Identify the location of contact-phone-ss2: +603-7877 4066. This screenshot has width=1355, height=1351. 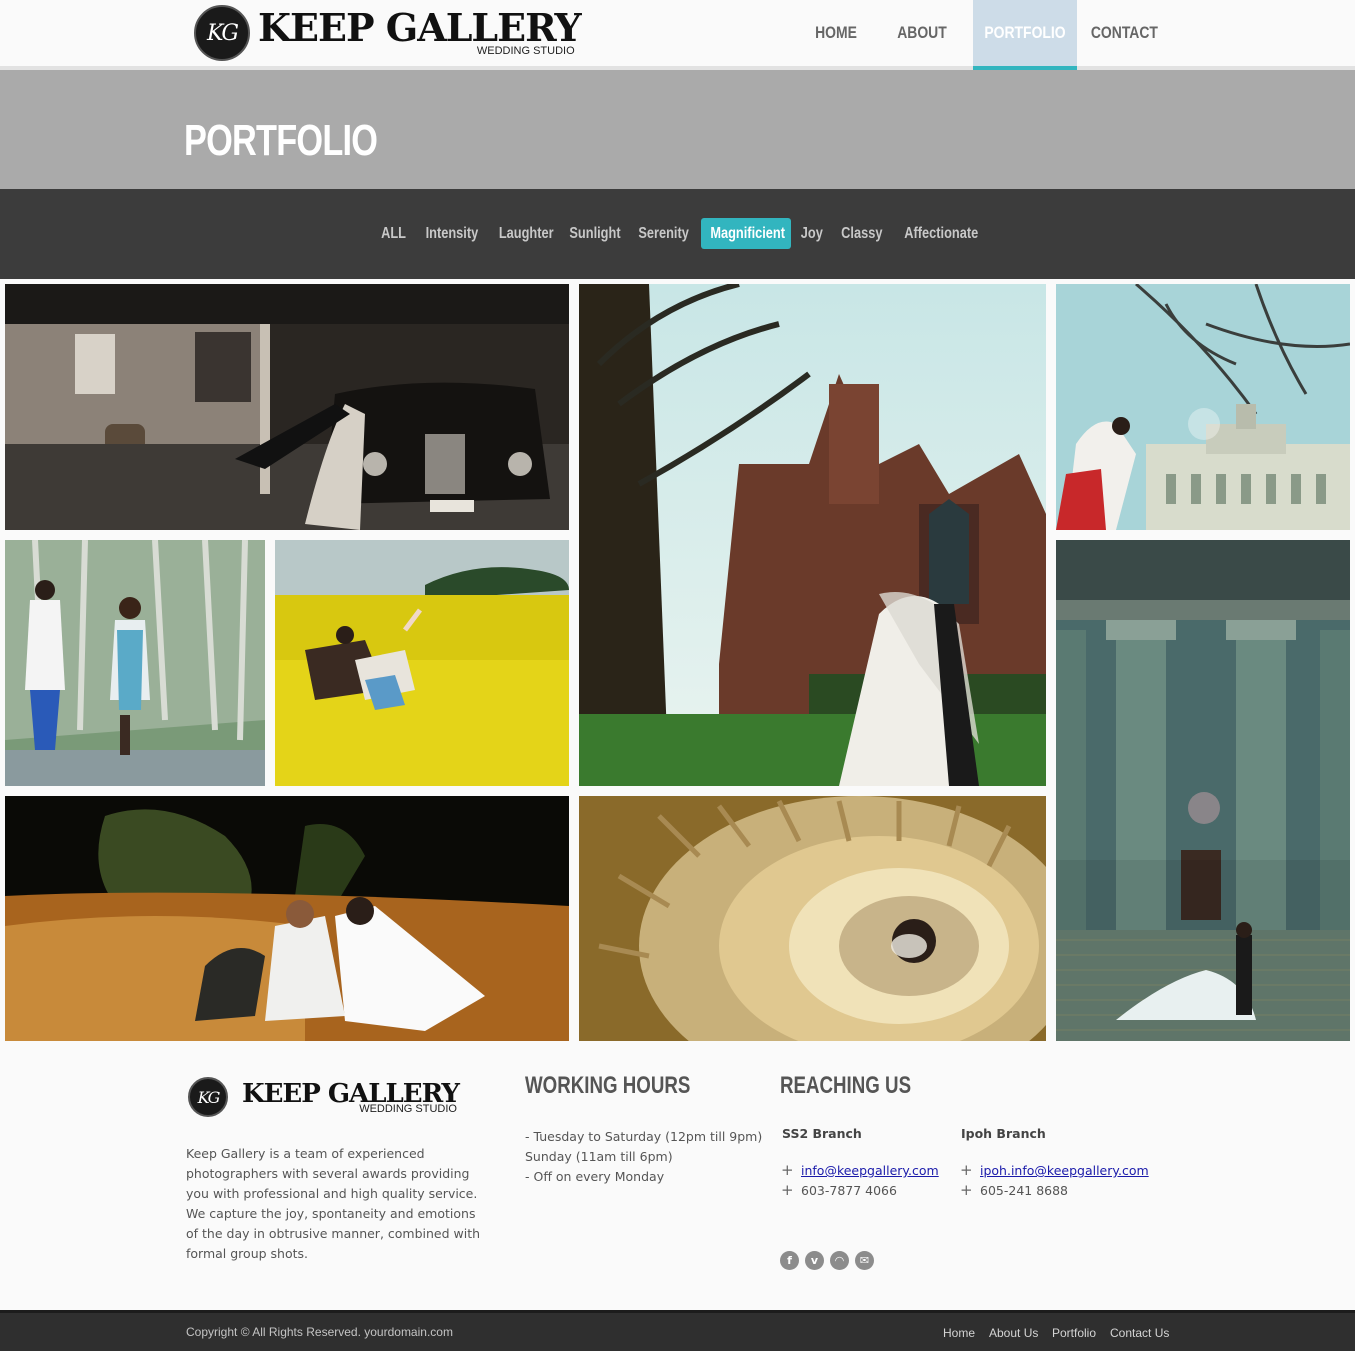
(839, 1190).